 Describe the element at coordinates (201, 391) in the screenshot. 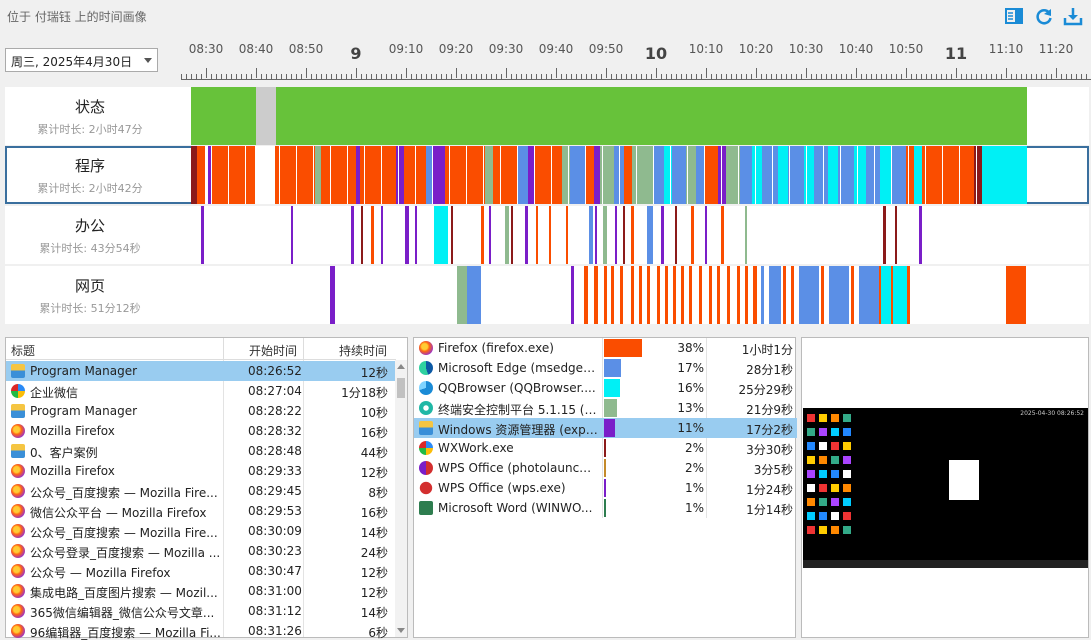

I see `table-row: 企业微信 08:27:04 1分18秒` at that location.